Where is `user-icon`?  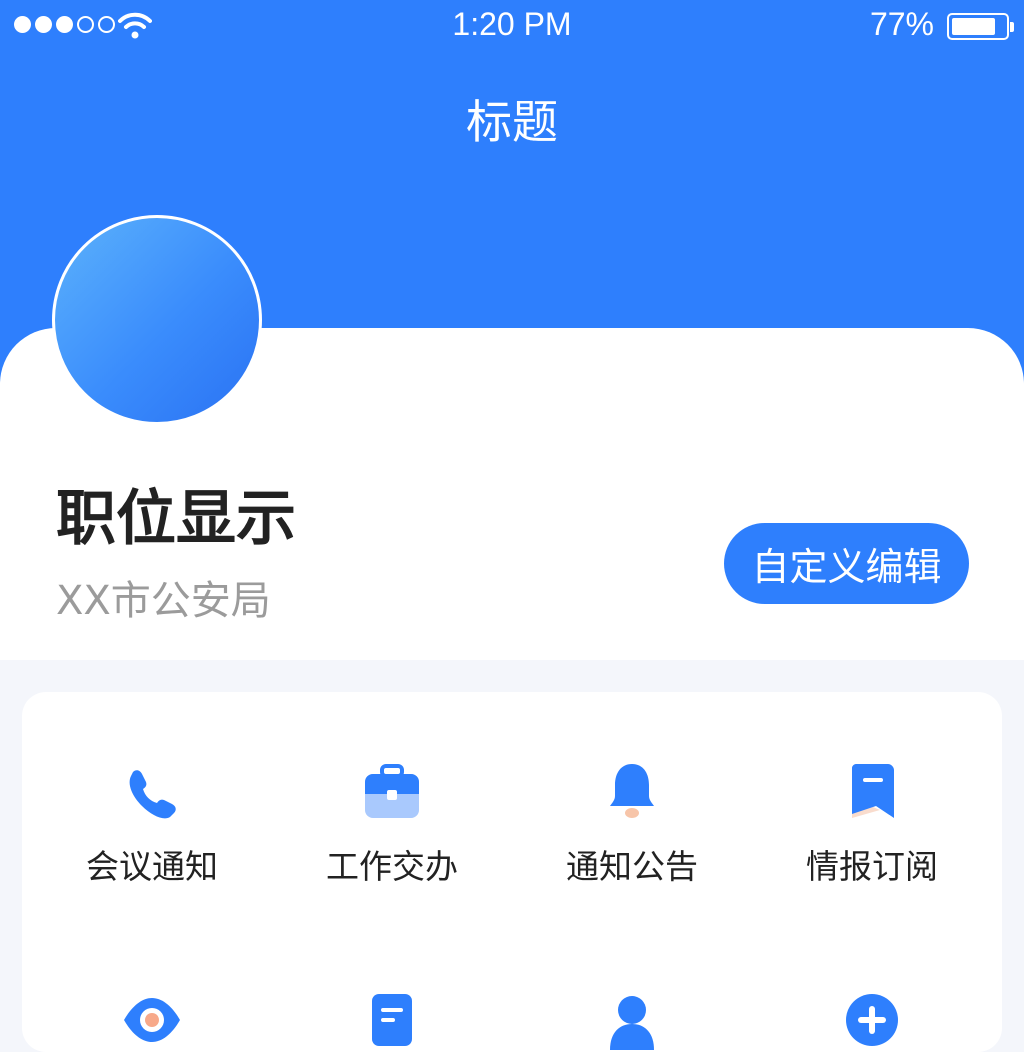 user-icon is located at coordinates (632, 1023).